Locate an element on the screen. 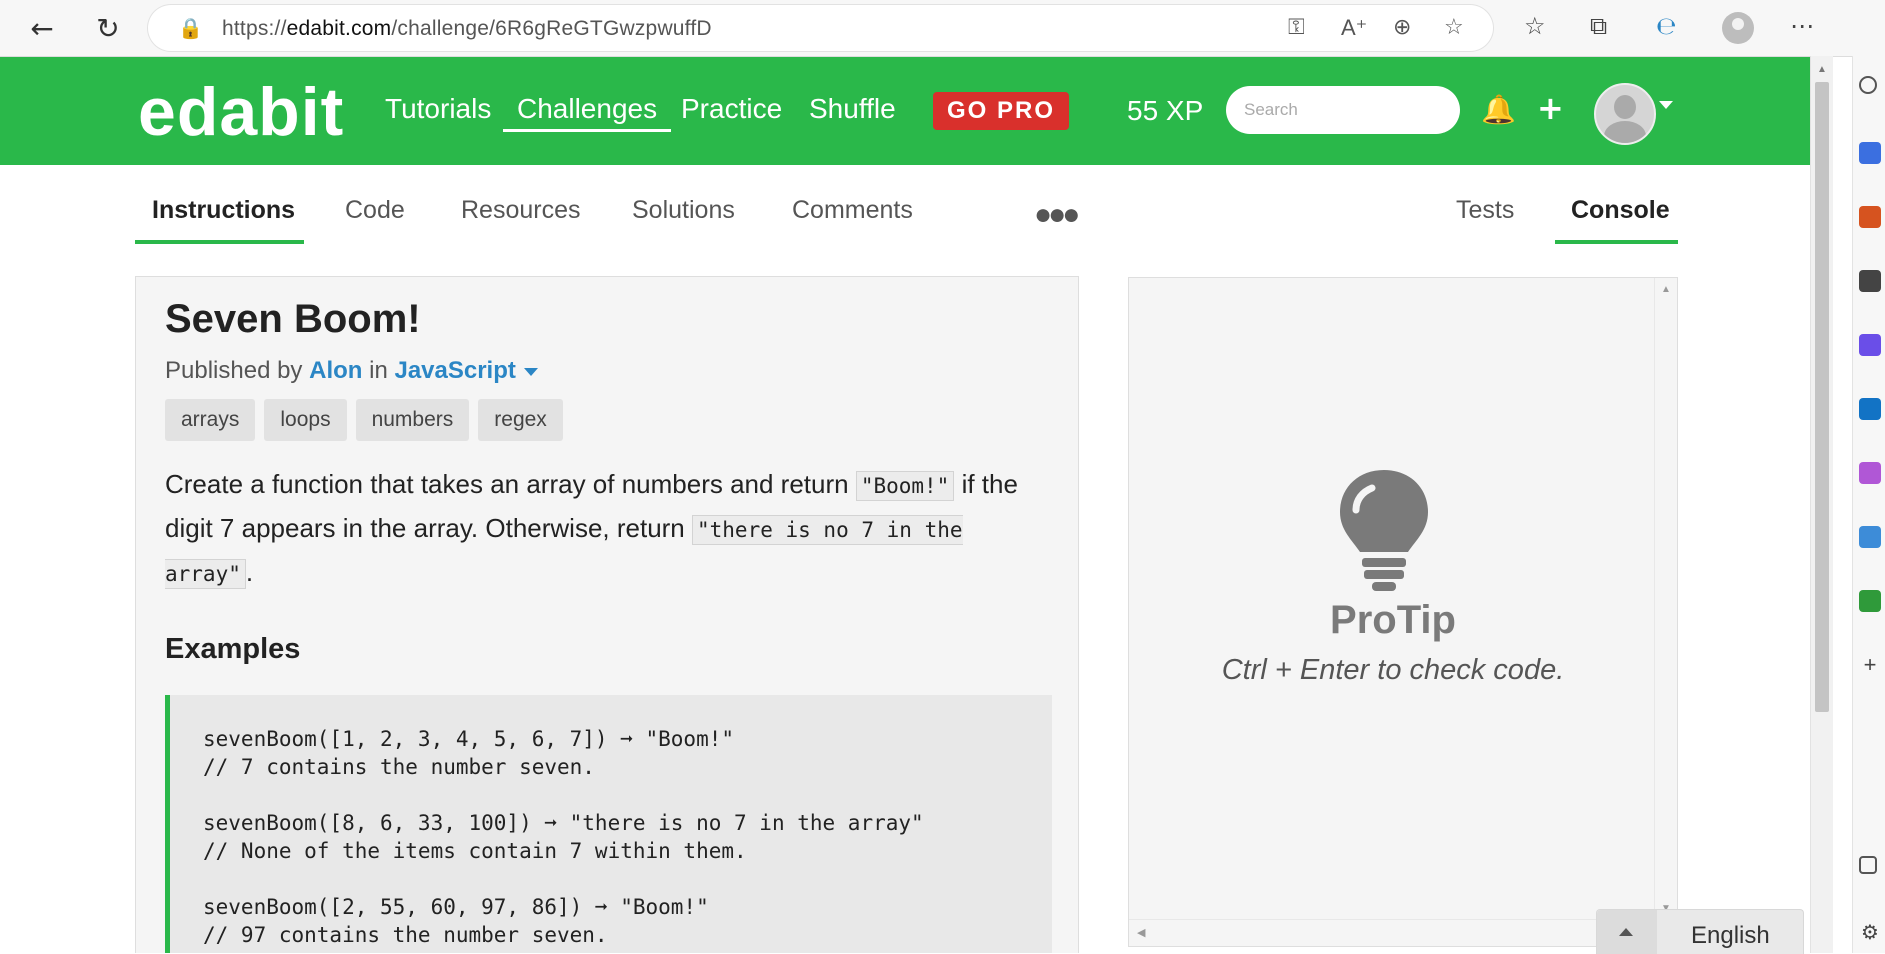  language-label: English is located at coordinates (1730, 935).